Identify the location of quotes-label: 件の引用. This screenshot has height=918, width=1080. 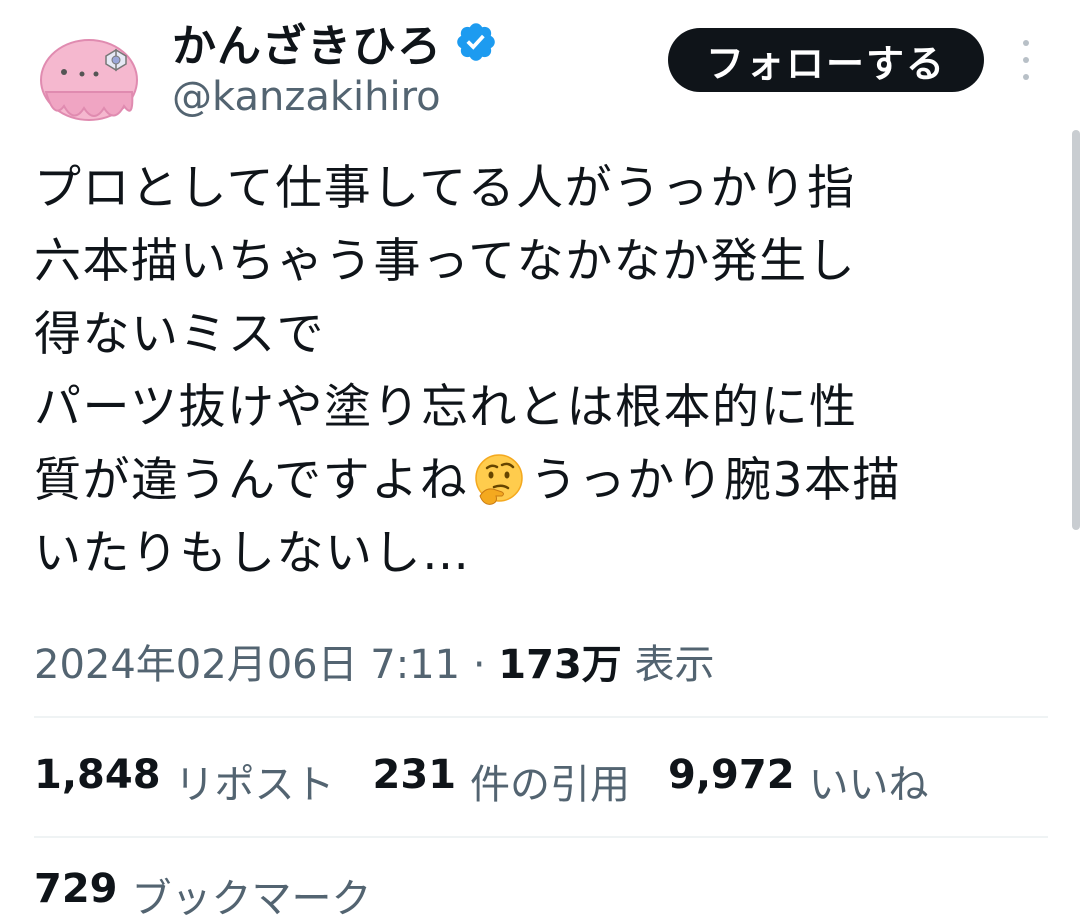
(550, 785).